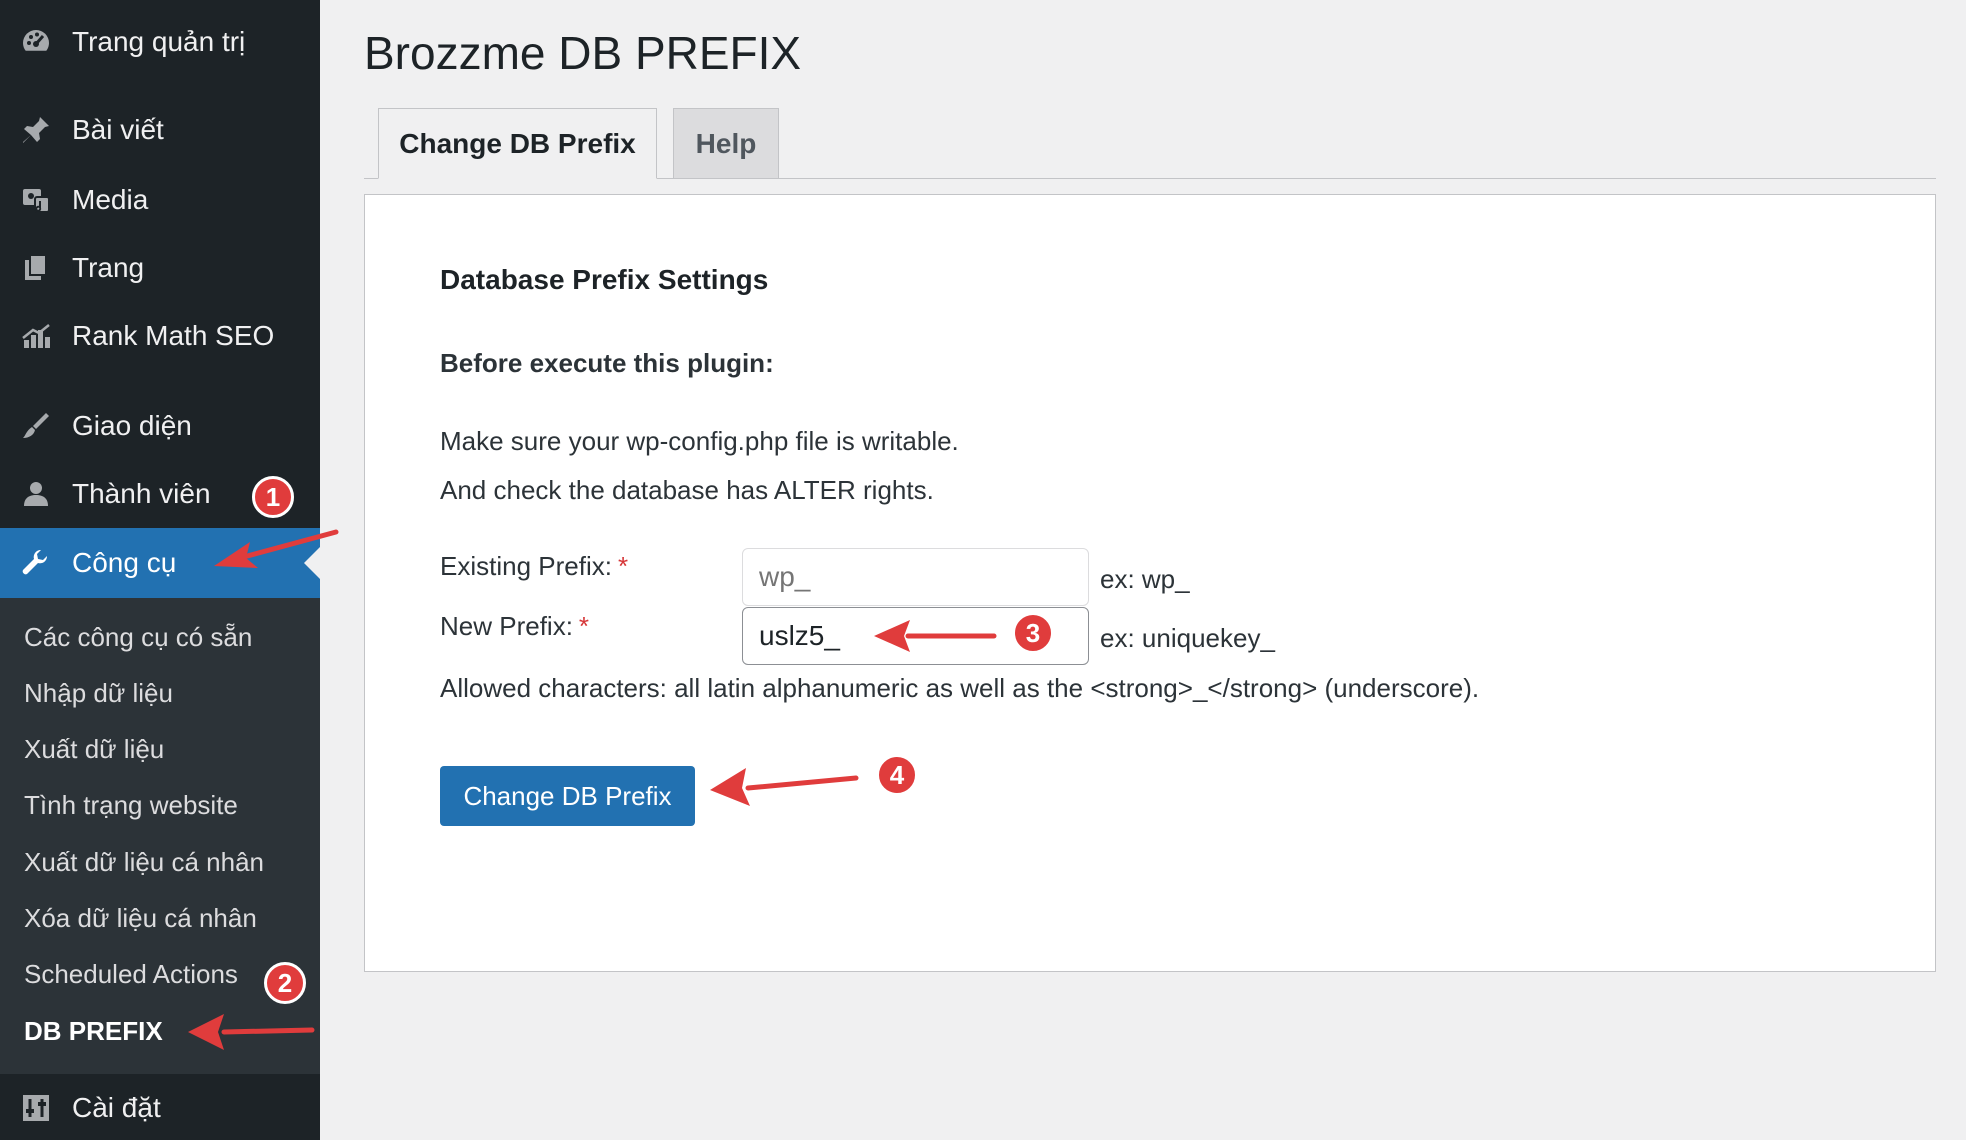 This screenshot has width=1966, height=1140. What do you see at coordinates (273, 497) in the screenshot?
I see `annotation-badge-1: 1` at bounding box center [273, 497].